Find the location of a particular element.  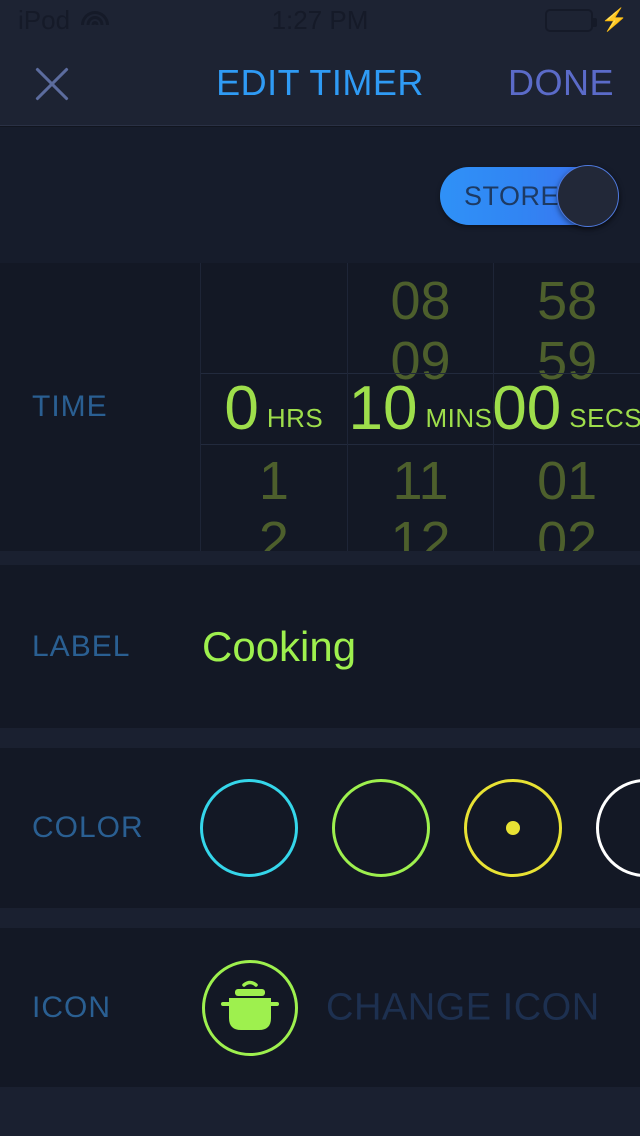

label-section: LABEL Cooking is located at coordinates (320, 646).